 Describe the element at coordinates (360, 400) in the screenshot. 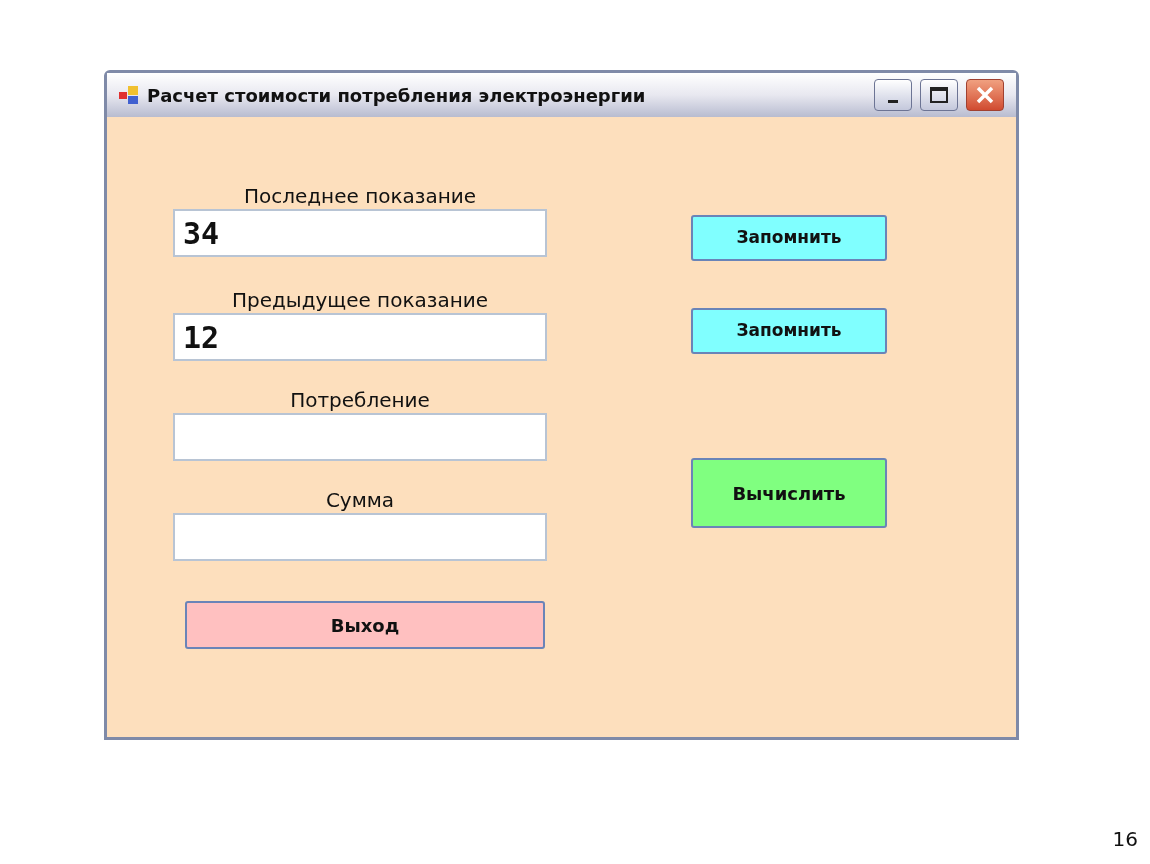

I see `field-label: Потребление` at that location.